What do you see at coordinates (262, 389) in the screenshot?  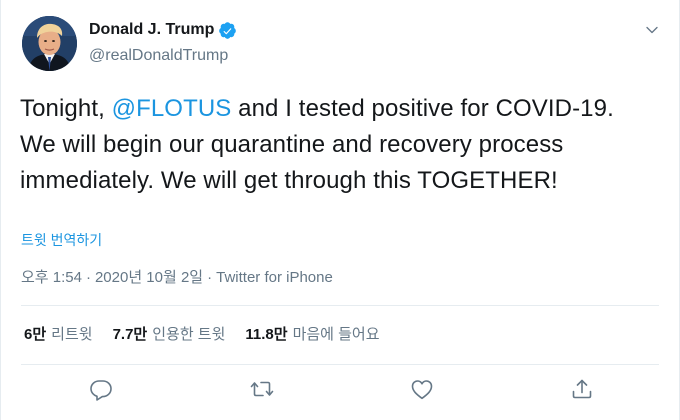 I see `retweet-icon` at bounding box center [262, 389].